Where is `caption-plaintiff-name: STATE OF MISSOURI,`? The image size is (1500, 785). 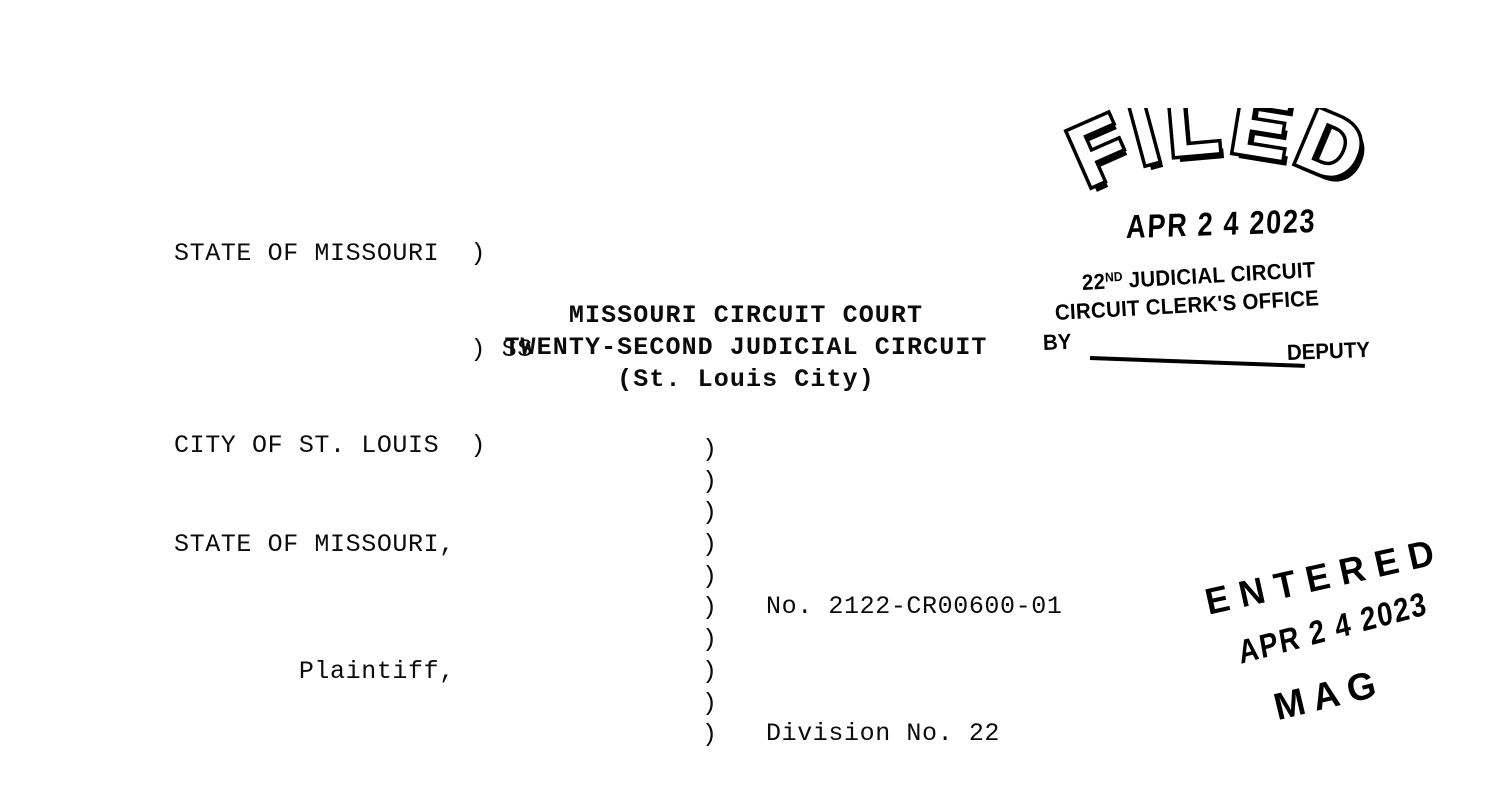
caption-plaintiff-name: STATE OF MISSOURI, is located at coordinates (314, 544).